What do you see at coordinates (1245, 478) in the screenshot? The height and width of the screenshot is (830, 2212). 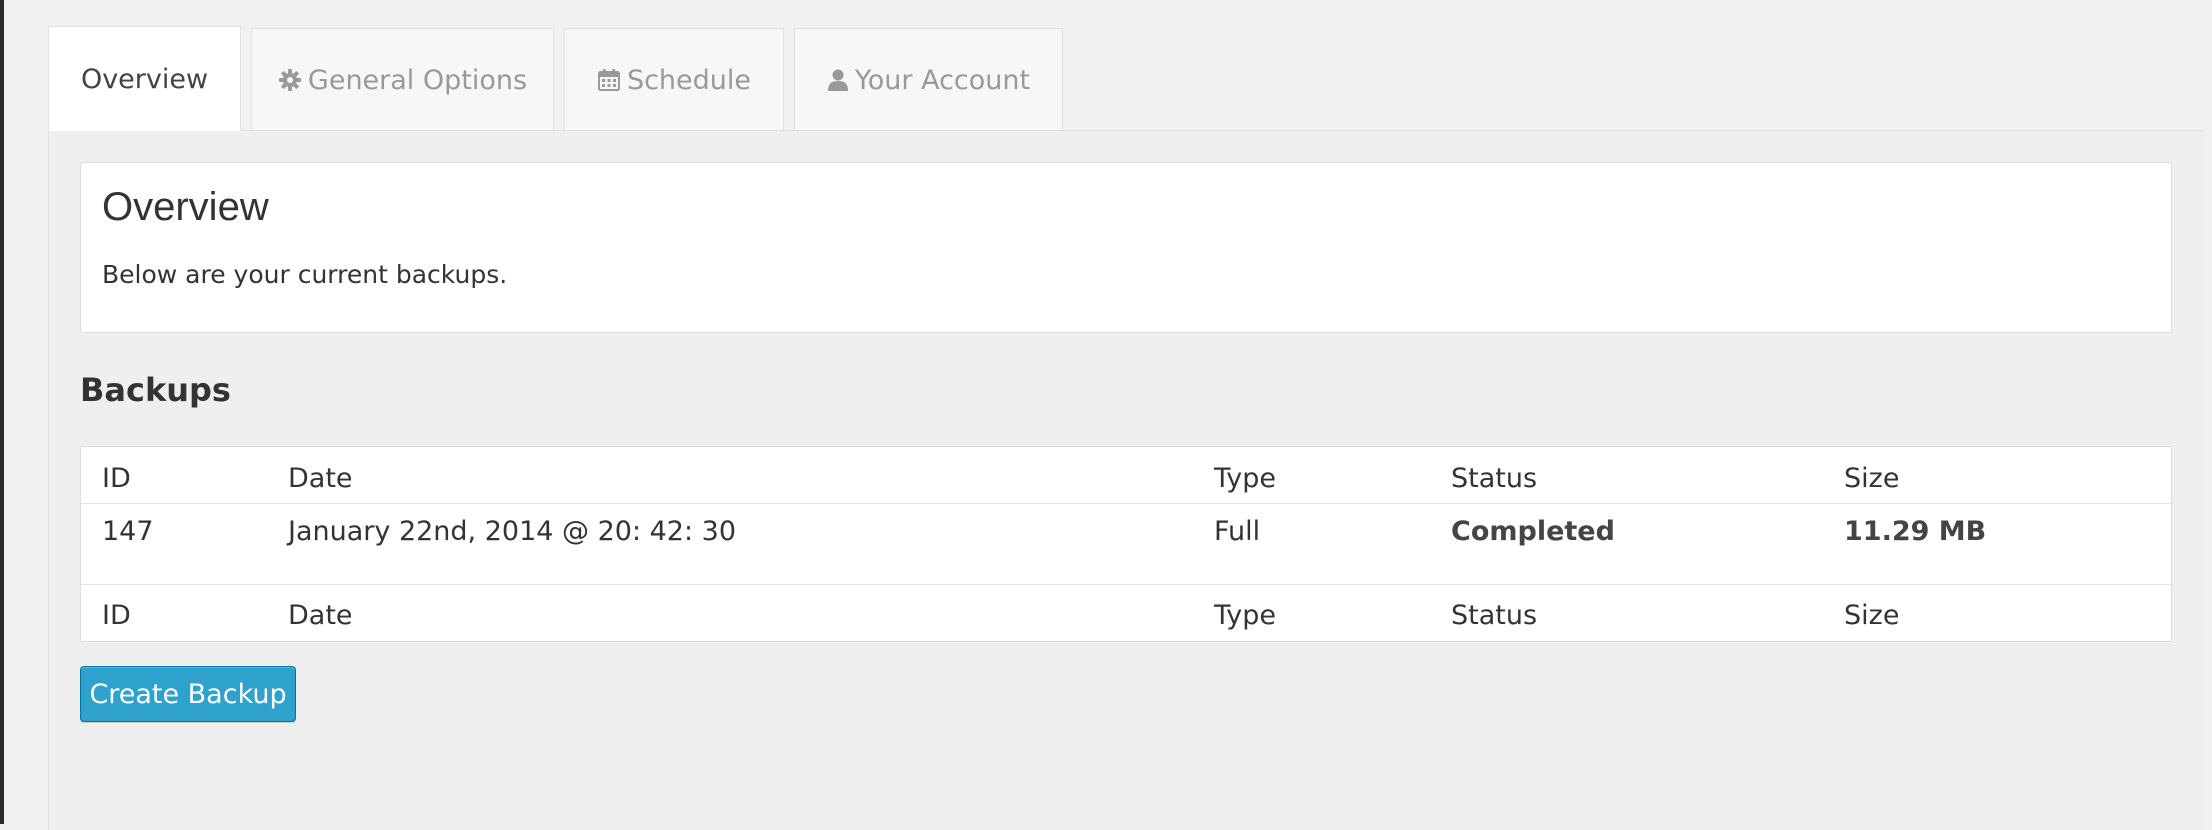 I see `column-header-type: Type` at bounding box center [1245, 478].